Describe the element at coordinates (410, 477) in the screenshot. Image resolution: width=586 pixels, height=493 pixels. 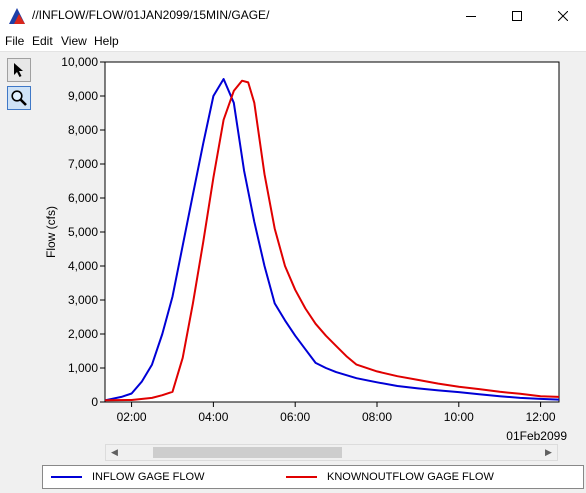
I see `legend-label-outflow: KNOWNOUTFLOW GAGE FLOW` at that location.